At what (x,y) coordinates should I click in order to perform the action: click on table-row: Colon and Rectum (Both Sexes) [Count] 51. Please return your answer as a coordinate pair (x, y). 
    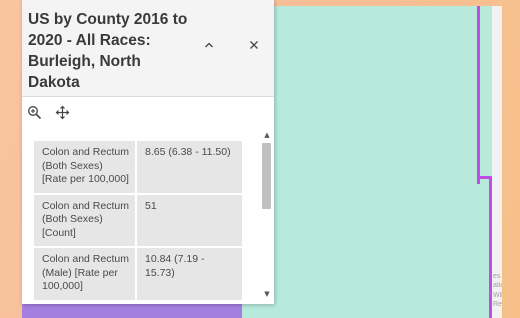
    Looking at the image, I should click on (138, 220).